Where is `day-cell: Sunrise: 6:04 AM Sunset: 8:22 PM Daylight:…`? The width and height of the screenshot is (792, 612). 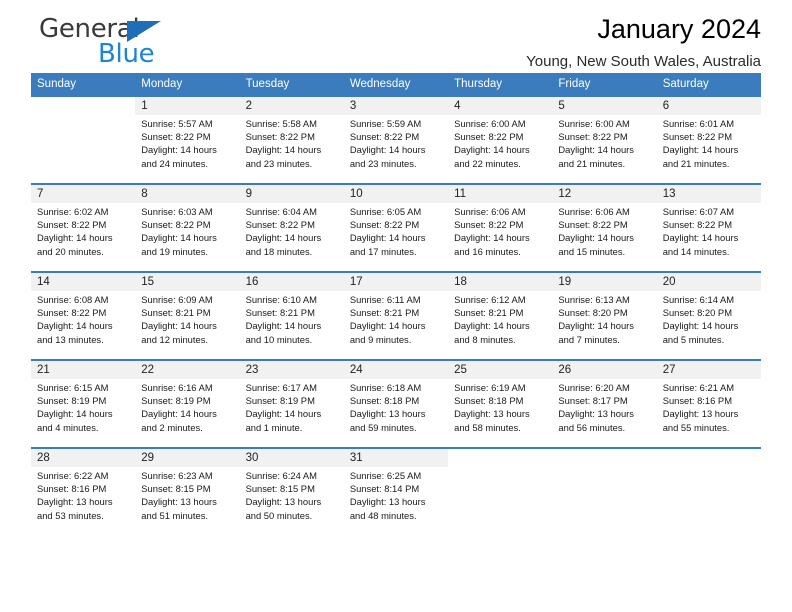 day-cell: Sunrise: 6:04 AM Sunset: 8:22 PM Daylight:… is located at coordinates (291, 234).